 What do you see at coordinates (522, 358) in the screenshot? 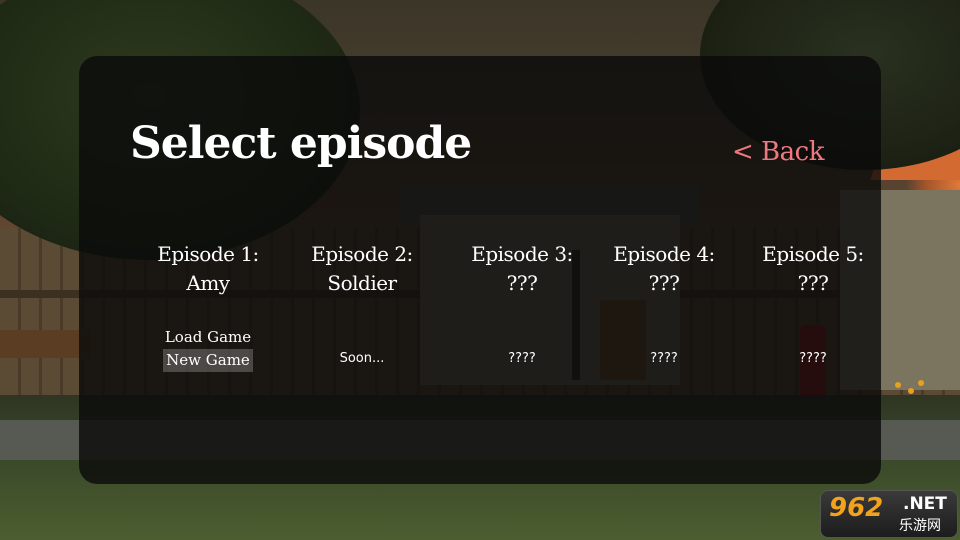
I see `episode-3-status: ????` at bounding box center [522, 358].